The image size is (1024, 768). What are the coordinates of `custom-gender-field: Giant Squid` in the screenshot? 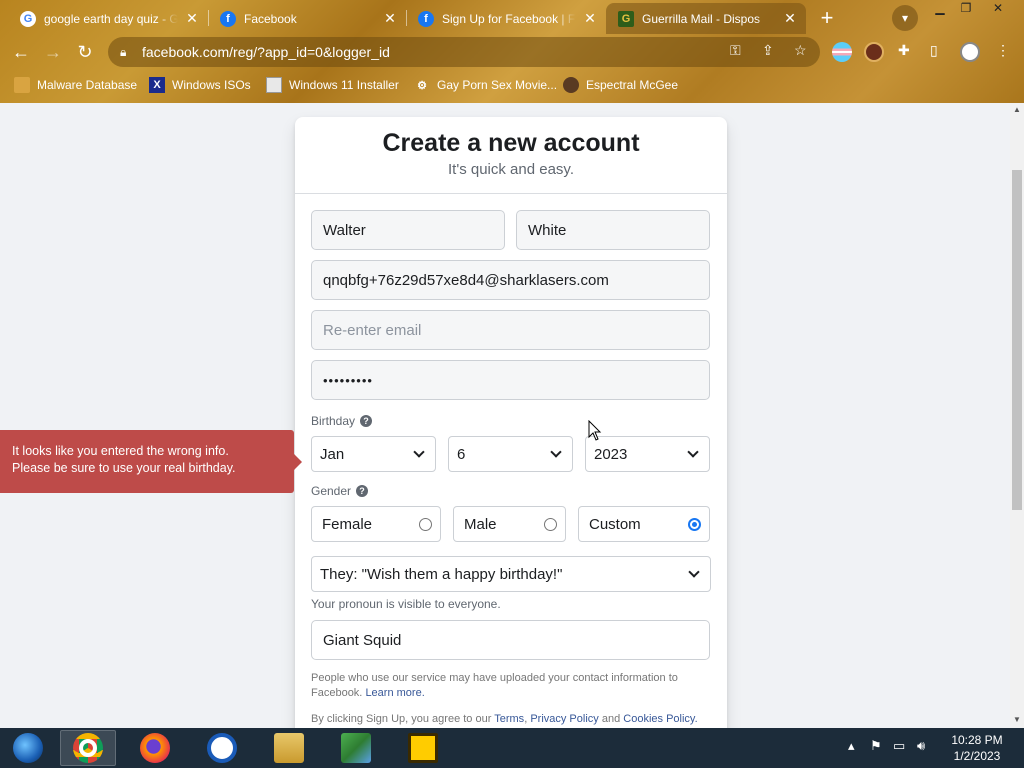 It's located at (510, 640).